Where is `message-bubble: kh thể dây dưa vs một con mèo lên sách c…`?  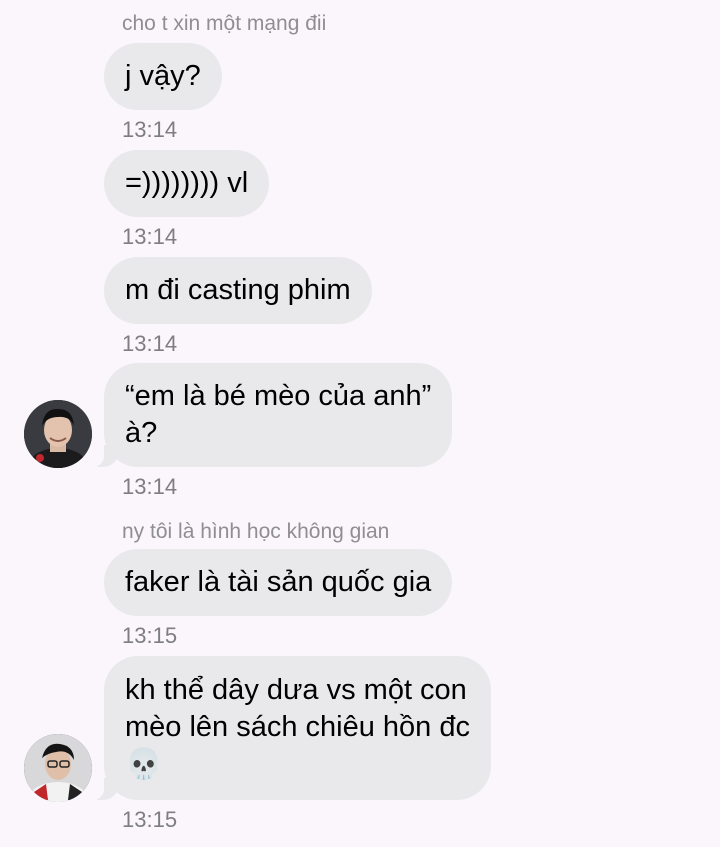
message-bubble: kh thể dây dưa vs một con mèo lên sách c… is located at coordinates (292, 728).